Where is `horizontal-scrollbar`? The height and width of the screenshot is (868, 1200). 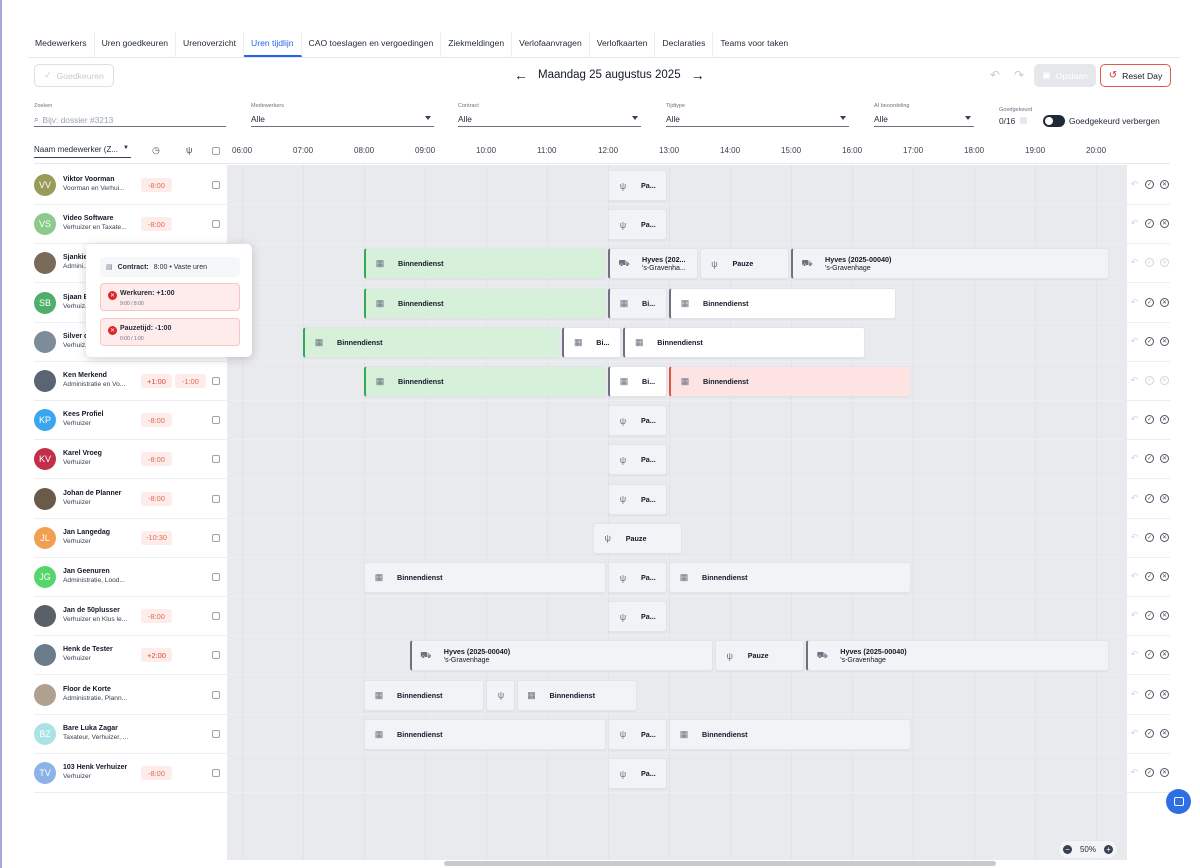 horizontal-scrollbar is located at coordinates (720, 863).